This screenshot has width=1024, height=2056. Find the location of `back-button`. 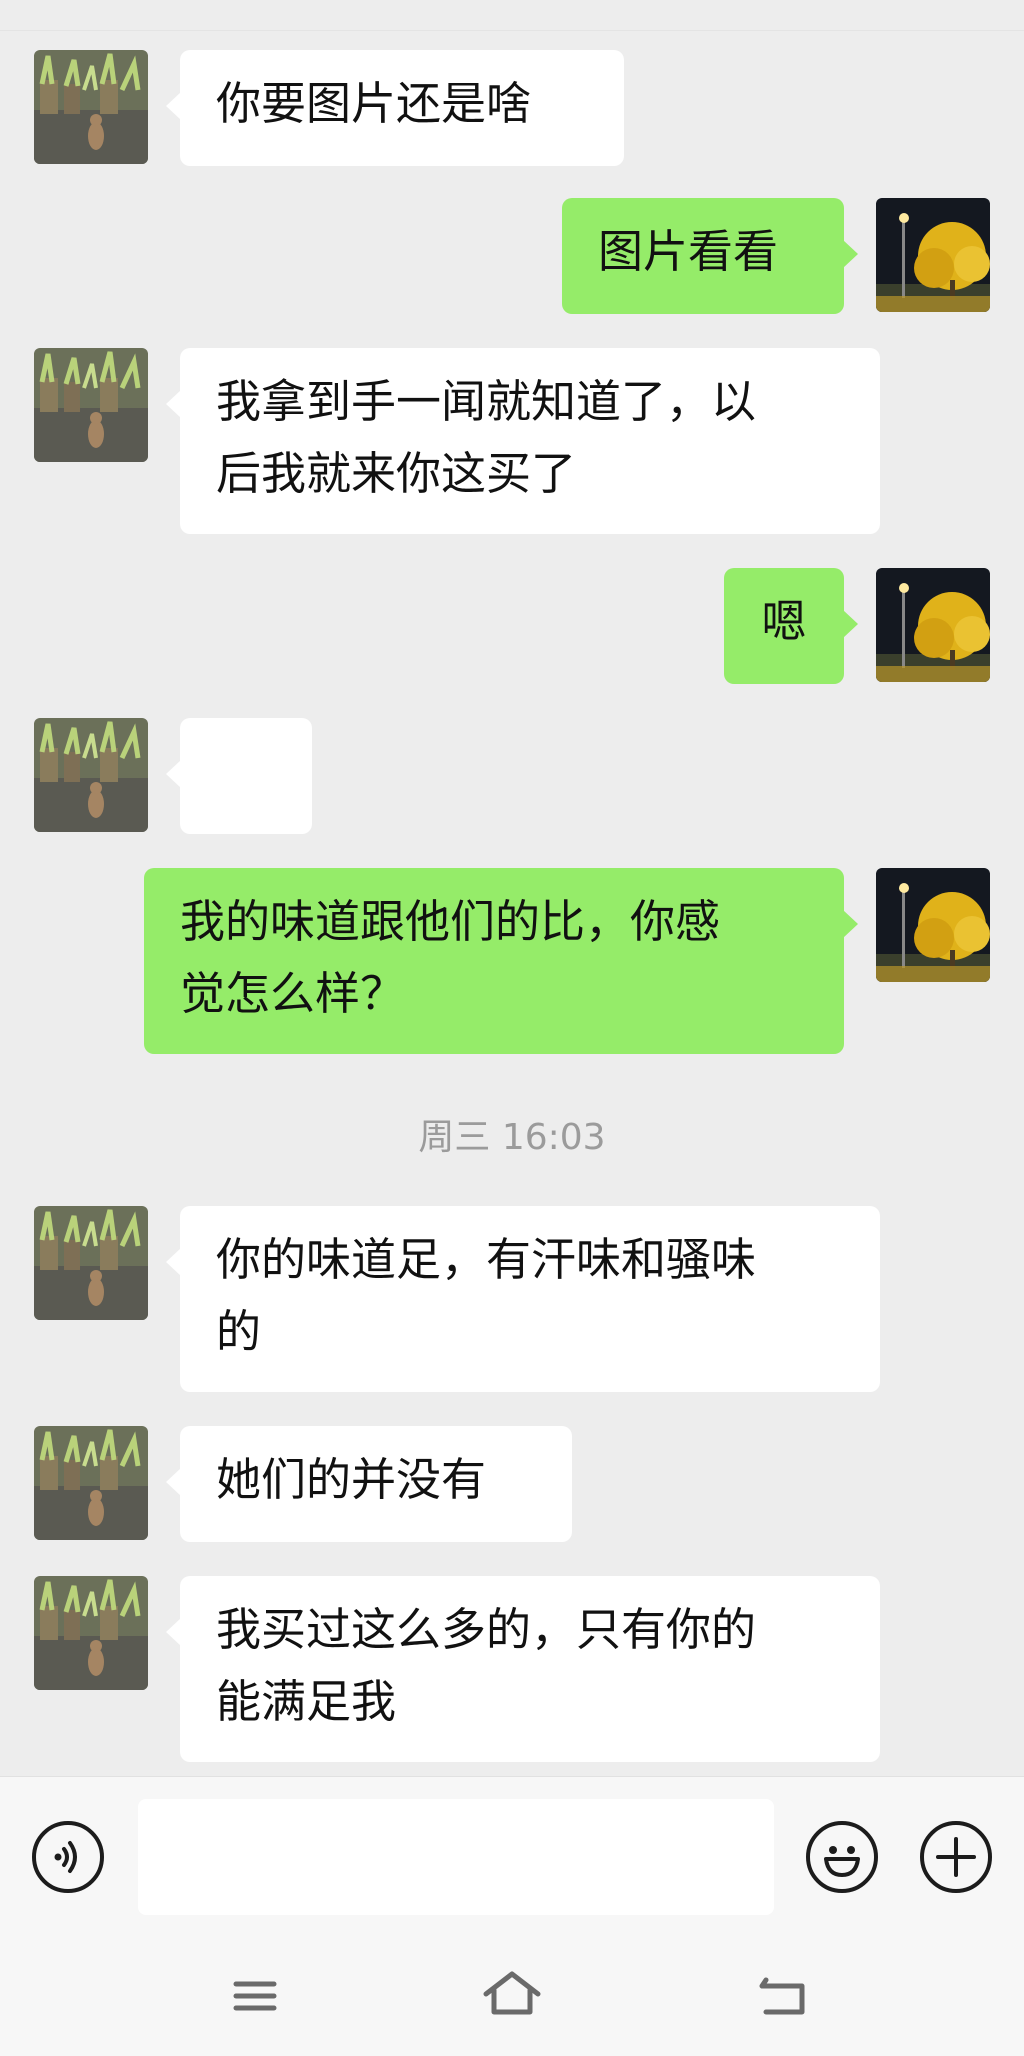

back-button is located at coordinates (782, 1996).